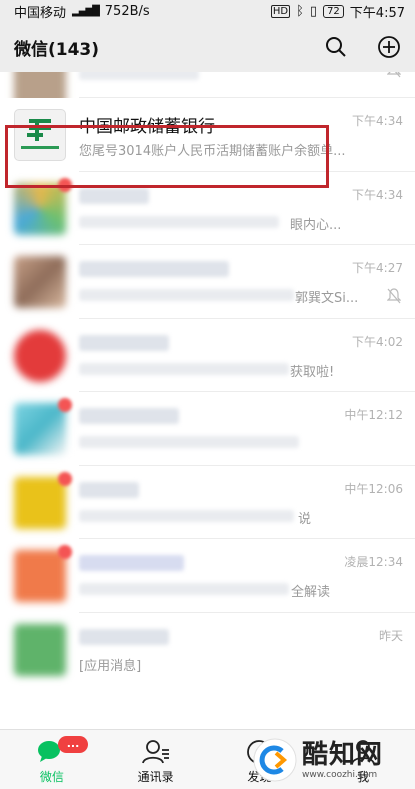  What do you see at coordinates (57, 49) in the screenshot?
I see `page-title: 微信(143)` at bounding box center [57, 49].